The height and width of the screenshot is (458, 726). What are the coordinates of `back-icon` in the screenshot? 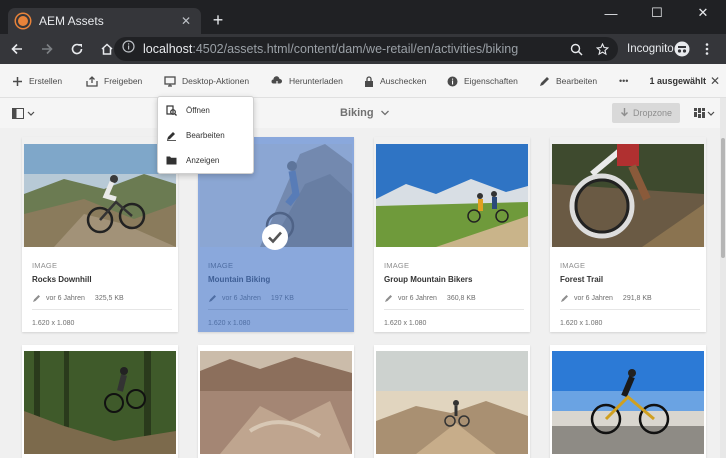 It's located at (17, 49).